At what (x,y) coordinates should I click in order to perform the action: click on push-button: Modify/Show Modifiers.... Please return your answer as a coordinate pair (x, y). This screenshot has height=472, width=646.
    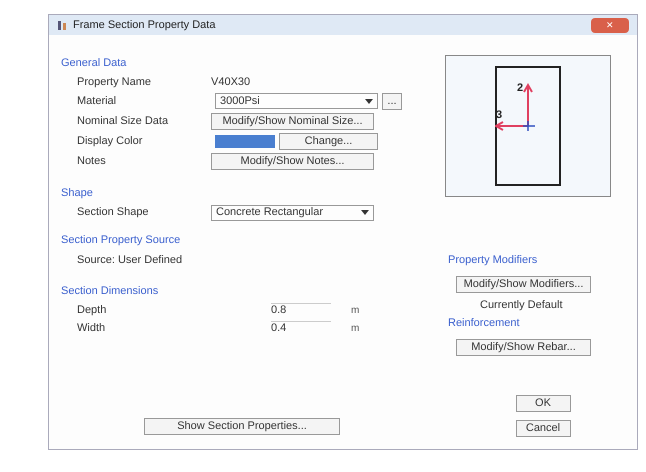
    Looking at the image, I should click on (523, 284).